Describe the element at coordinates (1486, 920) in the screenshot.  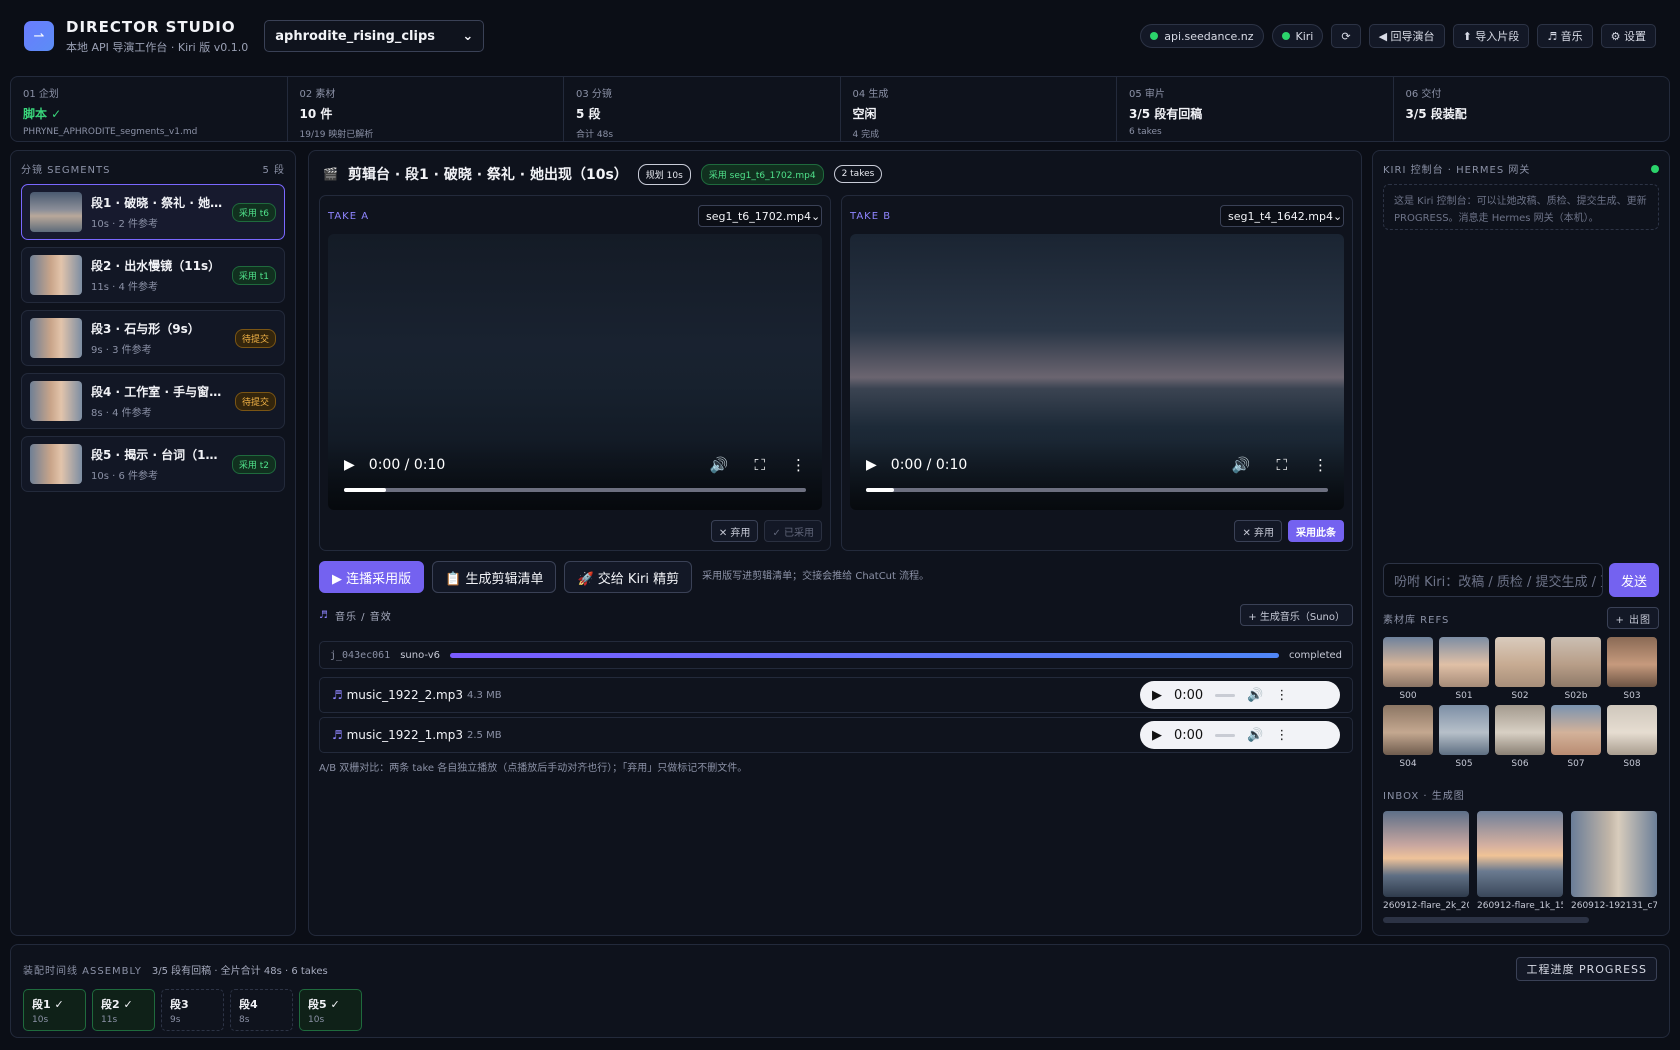
I see `inbox-scrollbar` at that location.